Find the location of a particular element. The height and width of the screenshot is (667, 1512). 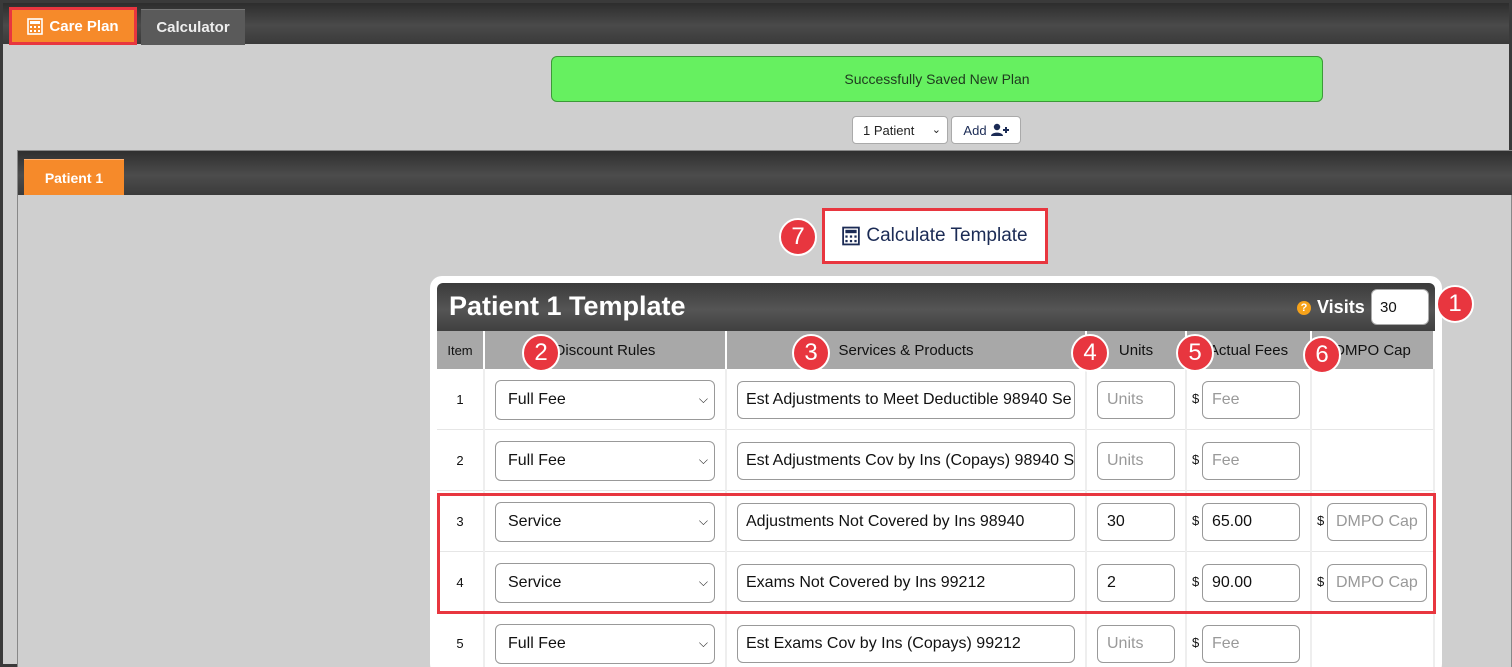

service-input: Exams Not Covered by Ins 99212 is located at coordinates (906, 583).